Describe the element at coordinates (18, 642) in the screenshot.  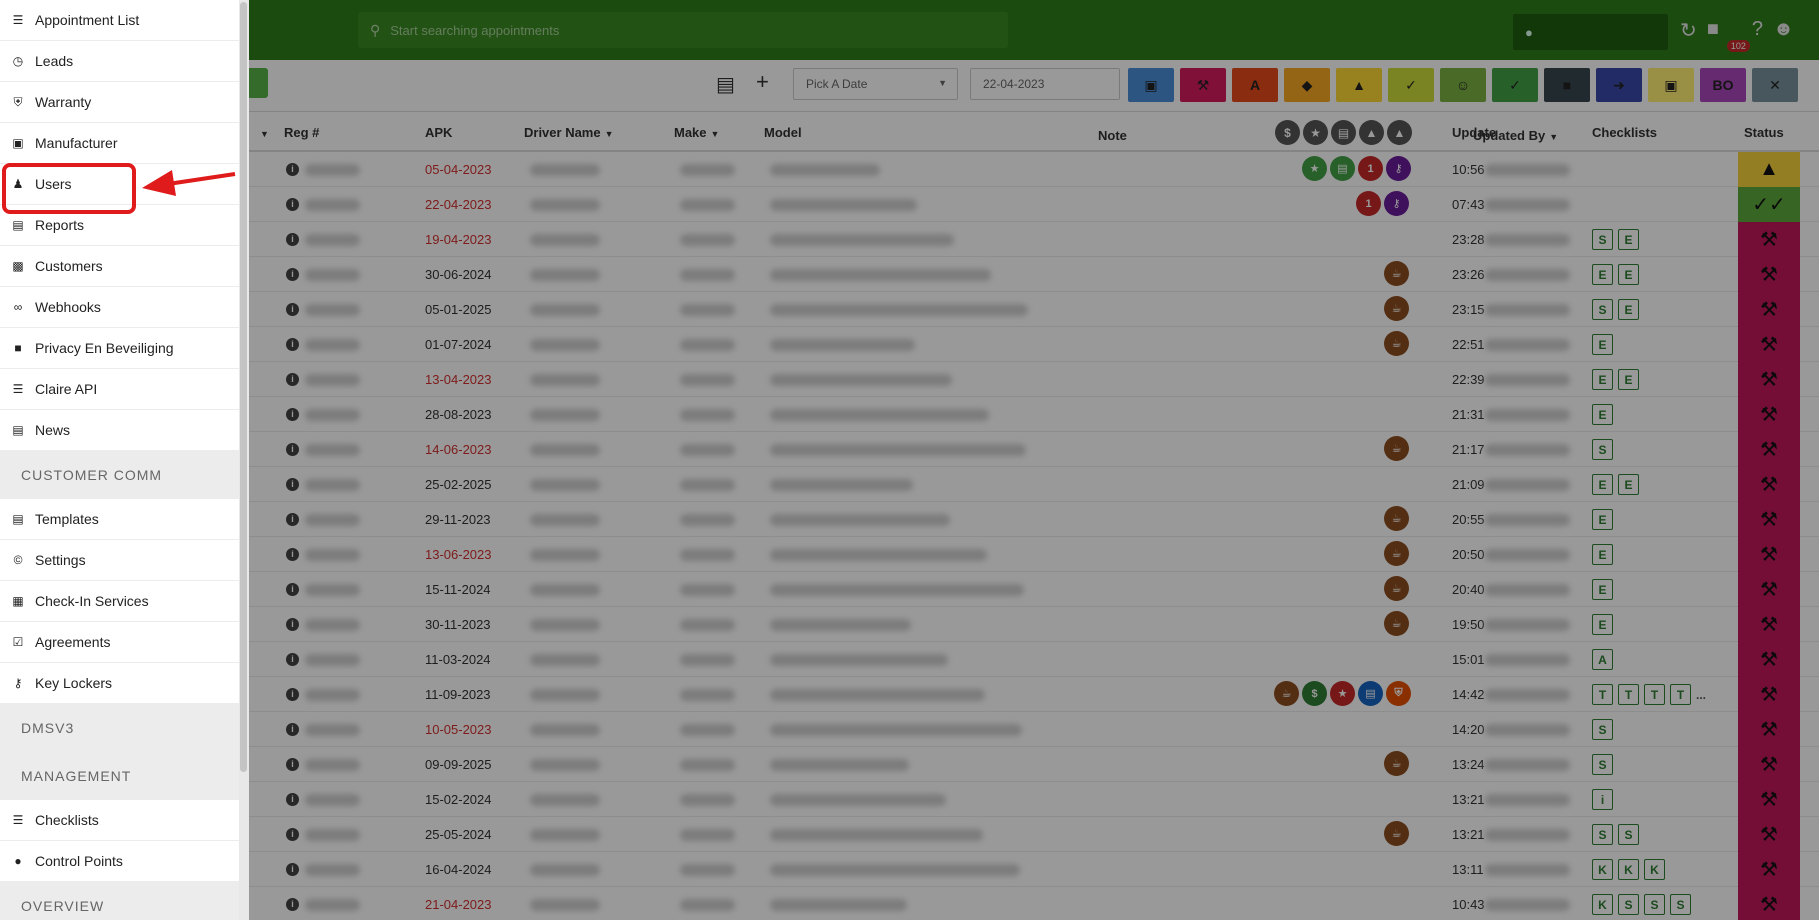
I see `checkbox-icon: ☑` at that location.